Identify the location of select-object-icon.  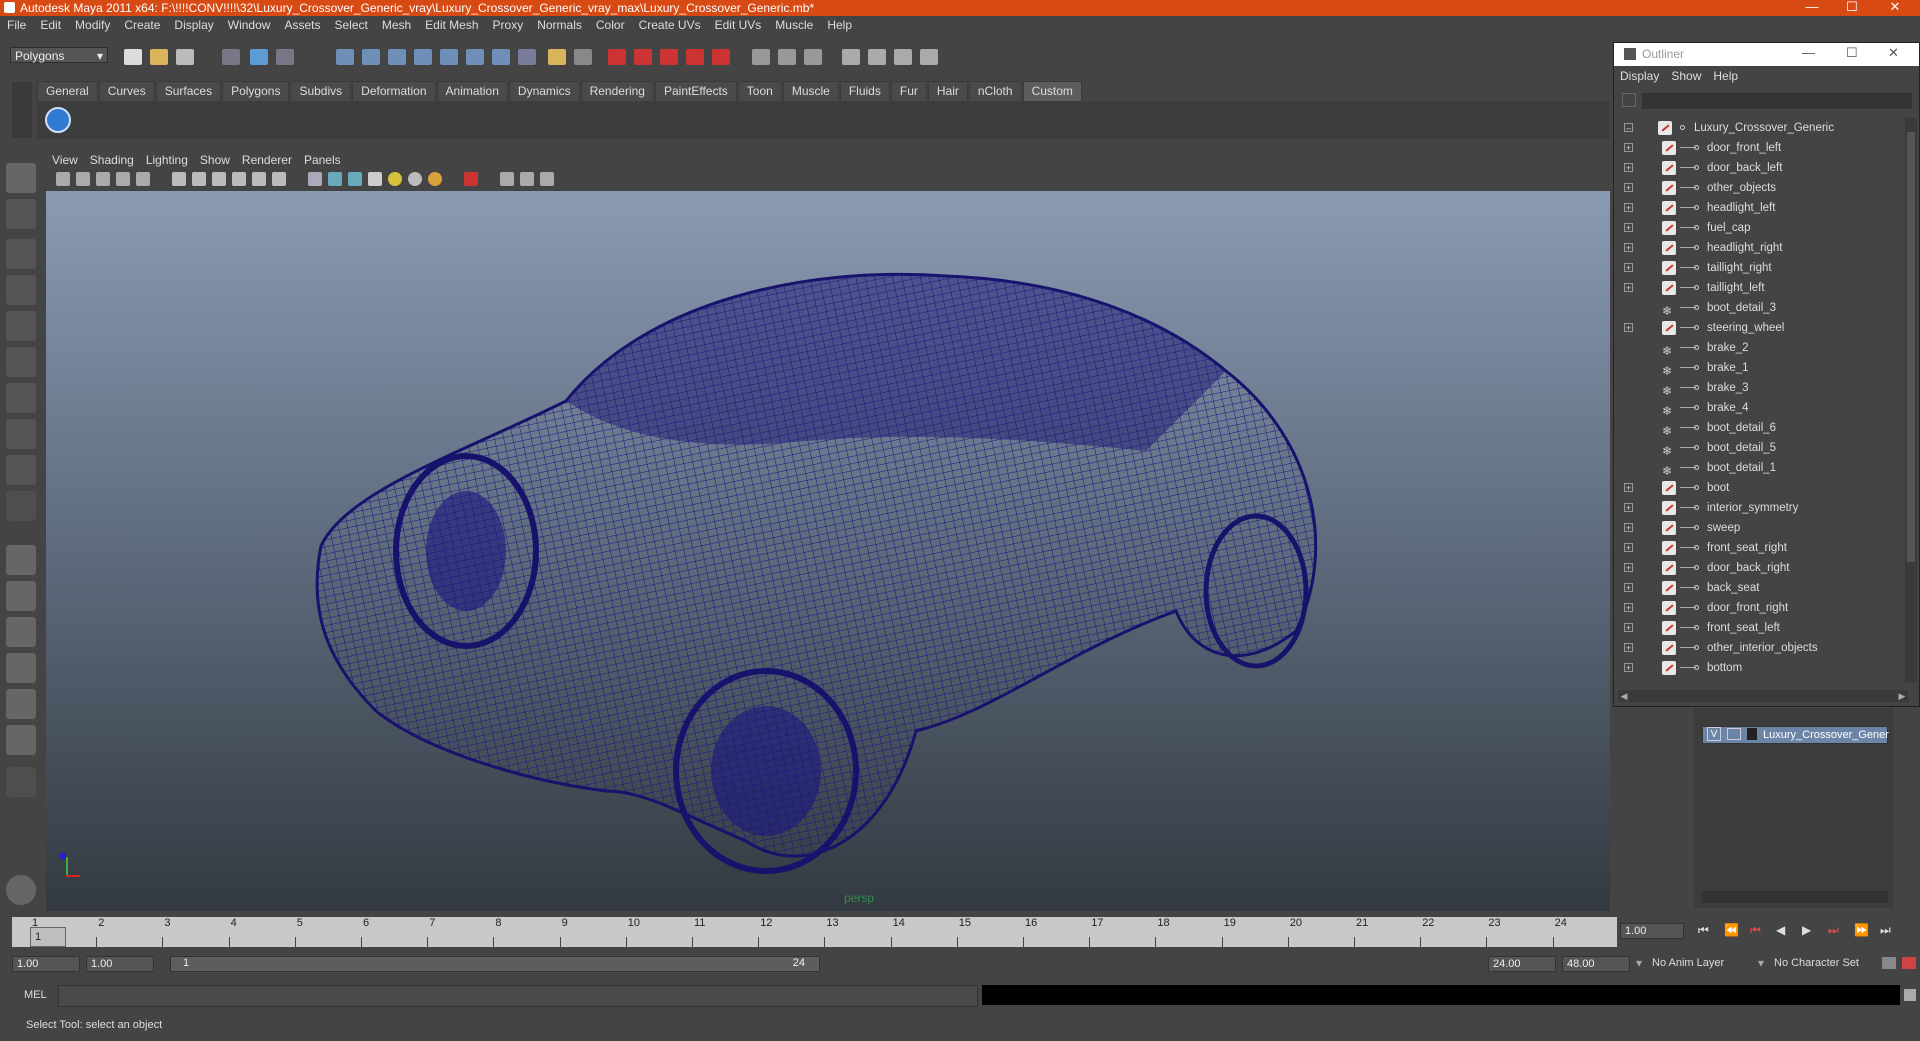
(259, 57).